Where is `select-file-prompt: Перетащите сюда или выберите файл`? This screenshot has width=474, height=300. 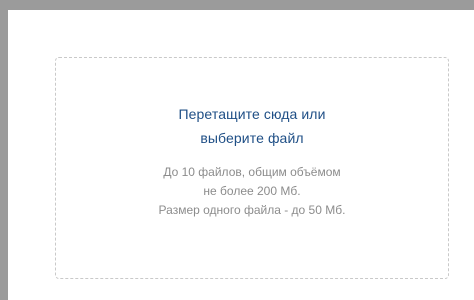
select-file-prompt: Перетащите сюда или выберите файл is located at coordinates (252, 126).